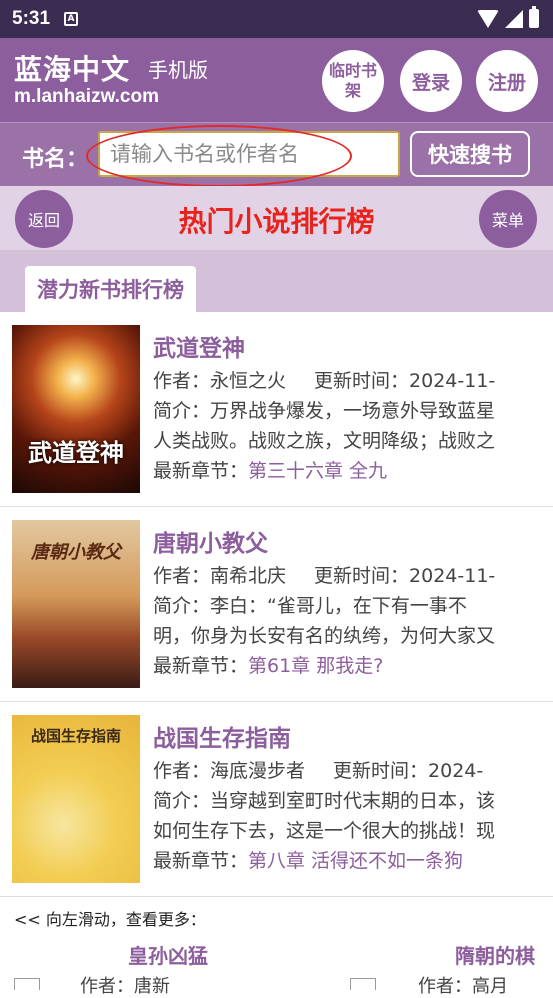 This screenshot has height=998, width=553. I want to click on book-title: 武道登神, so click(348, 346).